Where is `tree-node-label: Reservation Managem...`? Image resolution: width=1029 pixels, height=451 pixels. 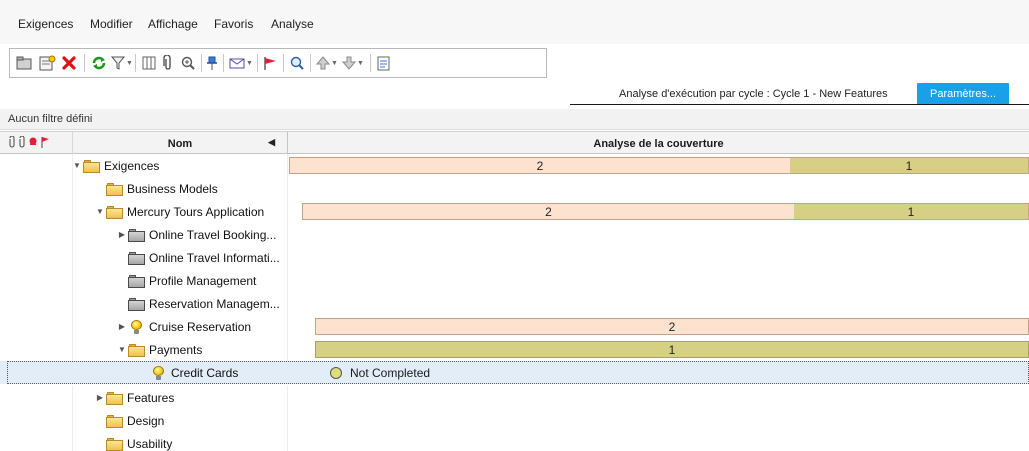 tree-node-label: Reservation Managem... is located at coordinates (214, 303).